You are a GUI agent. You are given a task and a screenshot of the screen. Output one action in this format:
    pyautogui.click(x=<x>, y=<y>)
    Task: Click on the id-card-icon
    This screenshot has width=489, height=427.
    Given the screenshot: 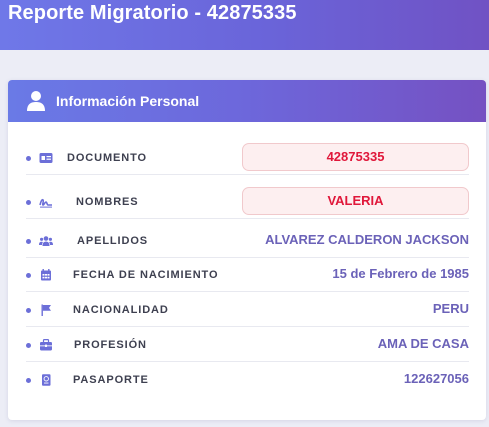 What is the action you would take?
    pyautogui.click(x=46, y=158)
    